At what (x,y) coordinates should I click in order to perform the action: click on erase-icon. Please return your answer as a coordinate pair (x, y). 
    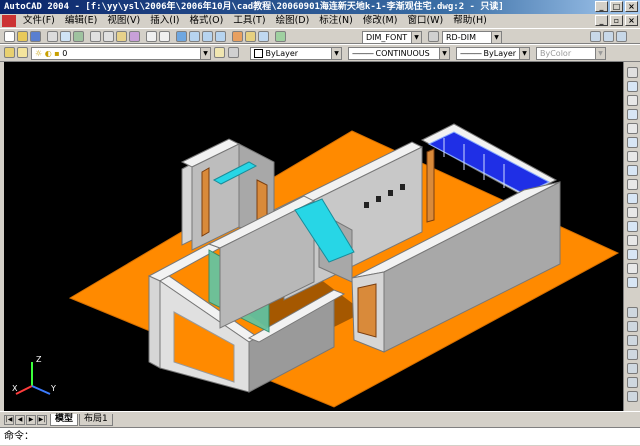
    Looking at the image, I should click on (632, 72).